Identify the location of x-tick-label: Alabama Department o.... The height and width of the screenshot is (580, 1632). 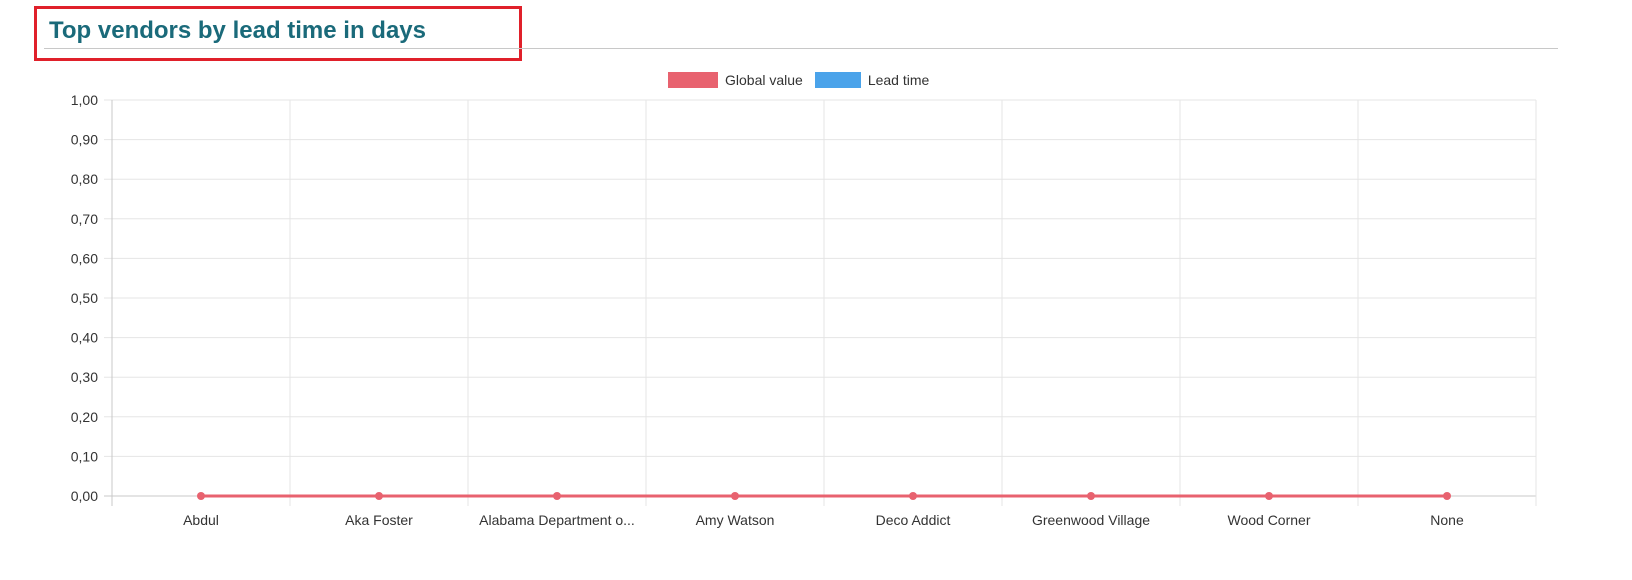
(557, 520).